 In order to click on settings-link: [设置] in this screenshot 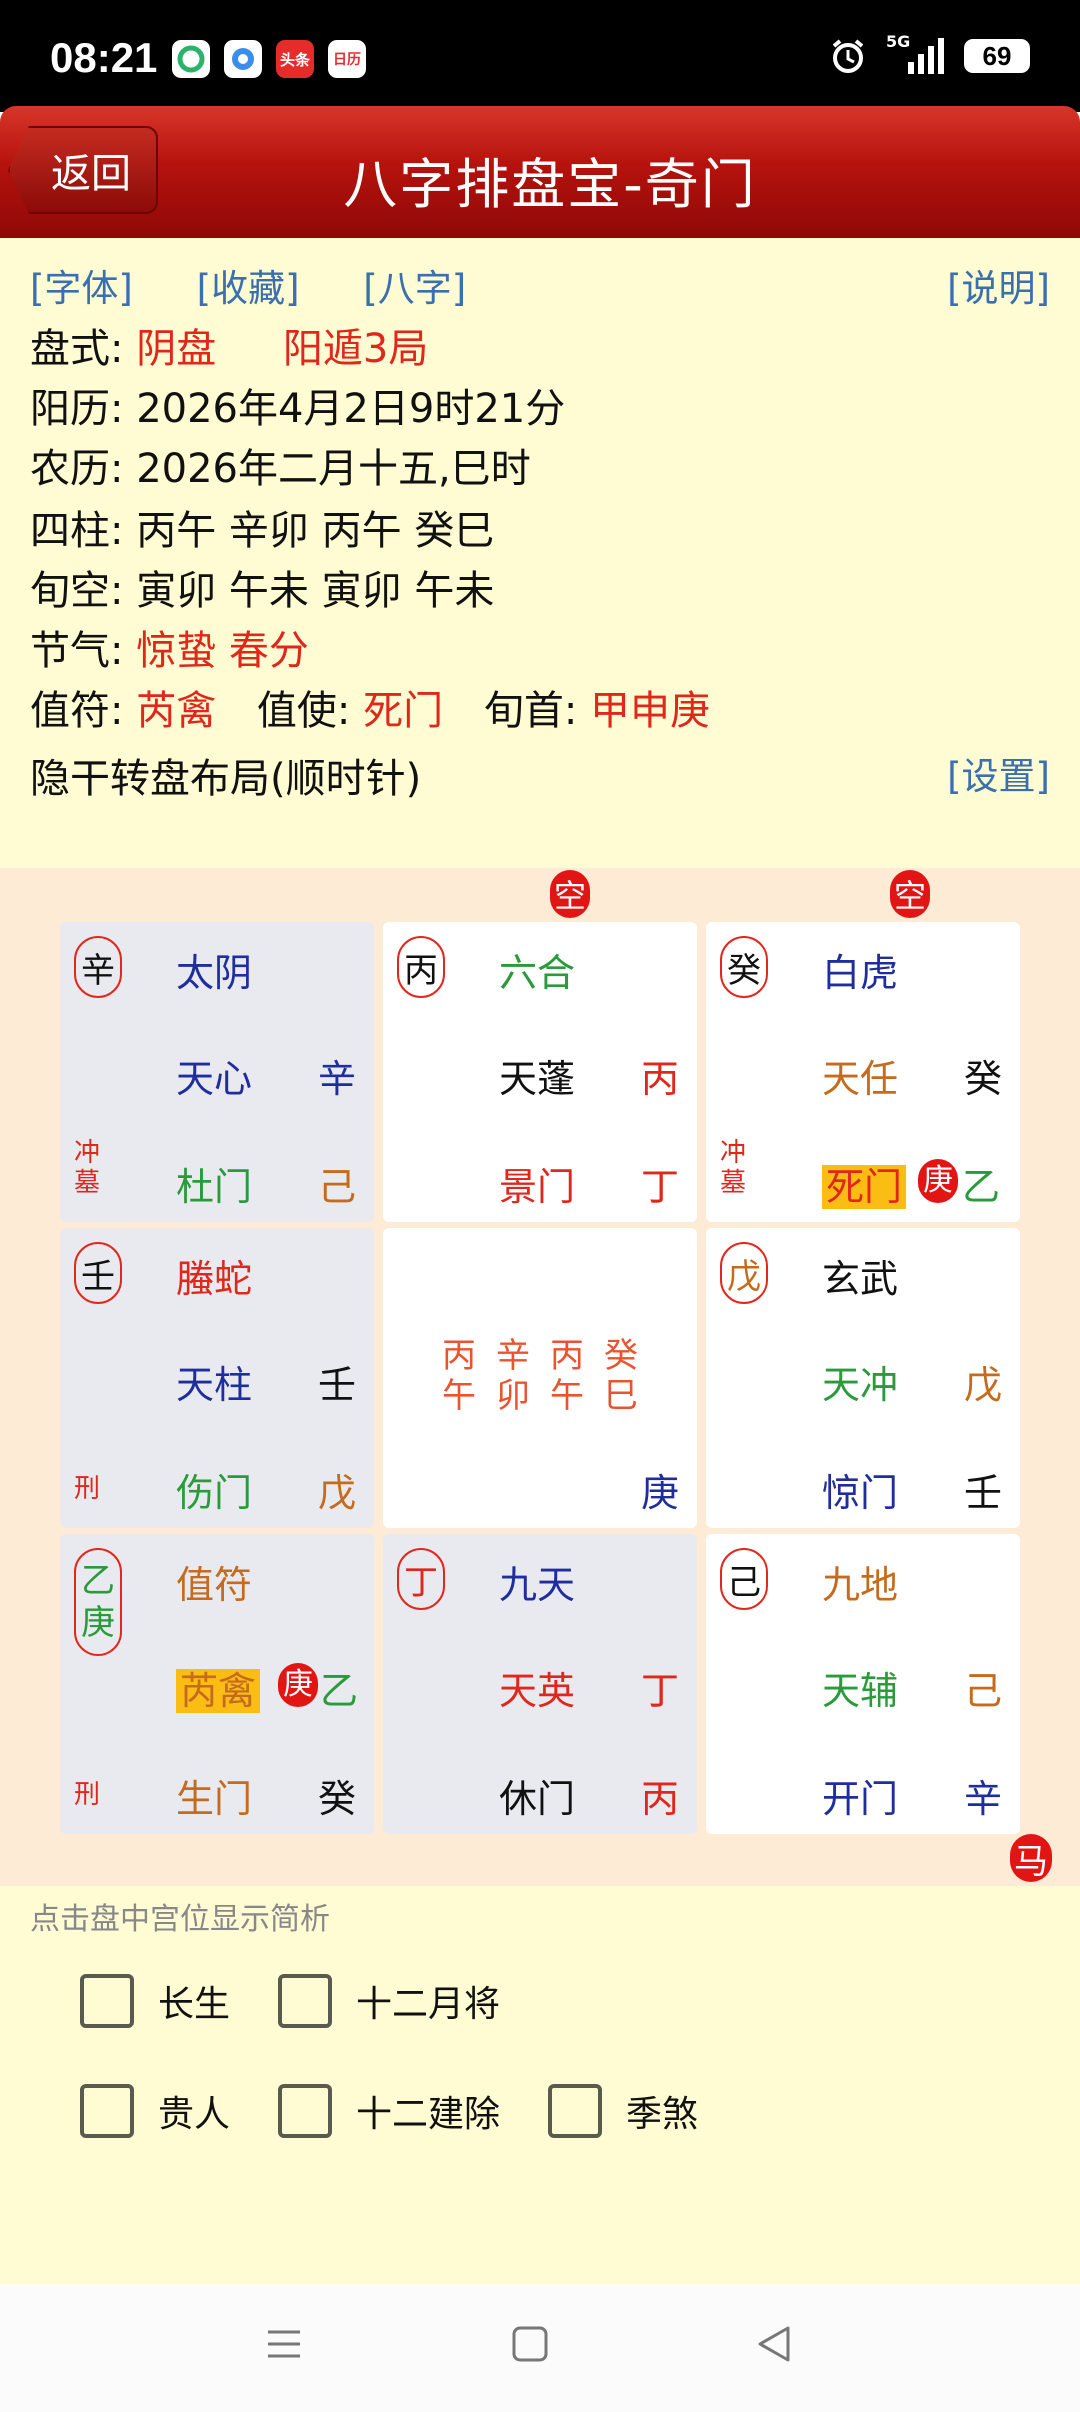, I will do `click(998, 773)`.